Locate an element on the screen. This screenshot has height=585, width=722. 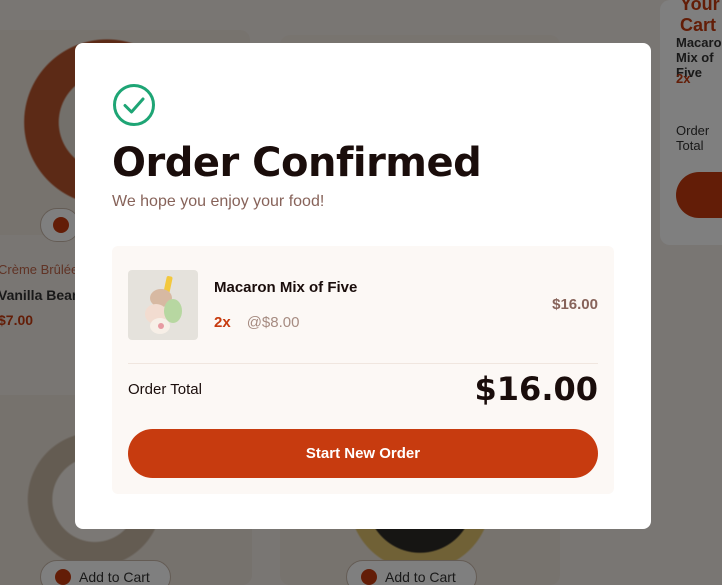
modal-title: Order Confirmed is located at coordinates (297, 163).